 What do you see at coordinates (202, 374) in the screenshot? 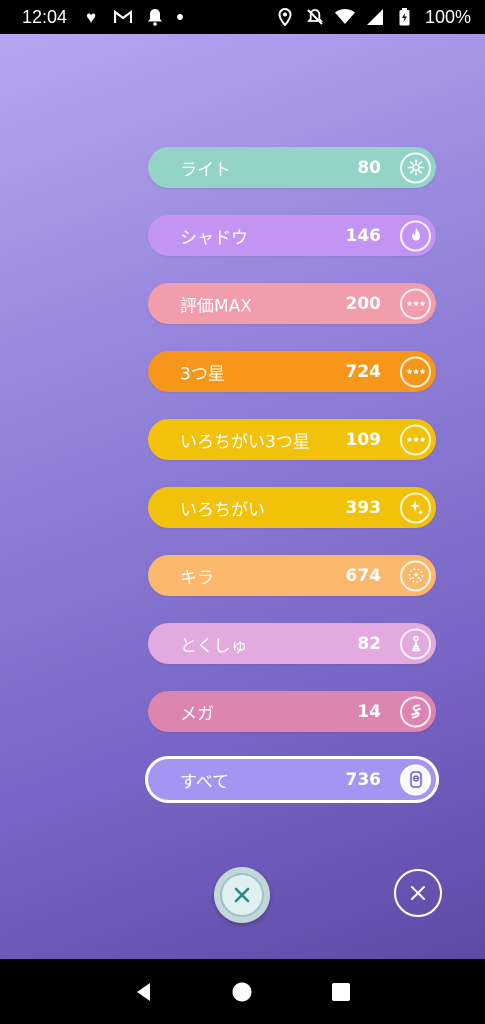
I see `filter-label: 3つ星` at bounding box center [202, 374].